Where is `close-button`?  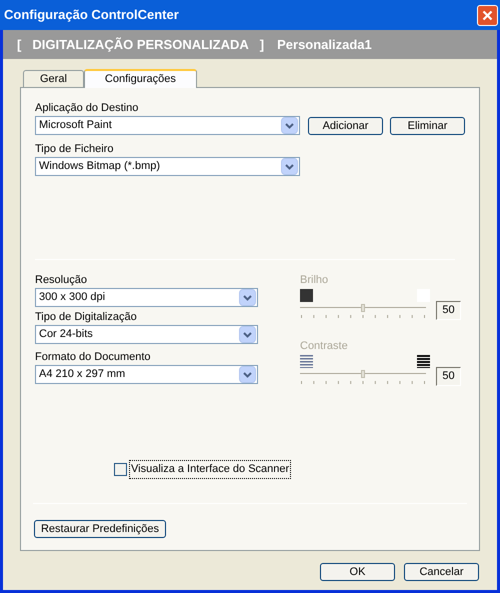
close-button is located at coordinates (487, 15).